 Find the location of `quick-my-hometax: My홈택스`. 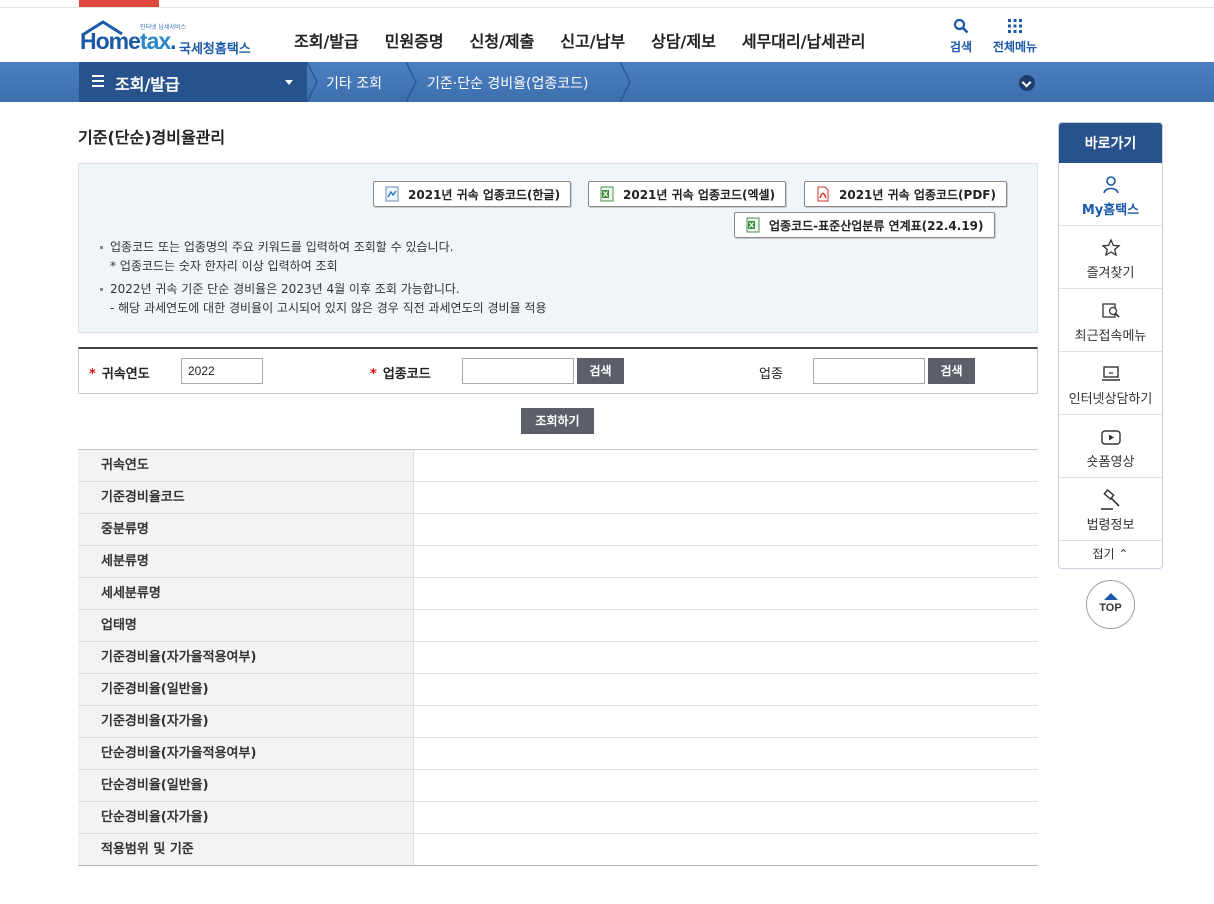

quick-my-hometax: My홈택스 is located at coordinates (1110, 194).